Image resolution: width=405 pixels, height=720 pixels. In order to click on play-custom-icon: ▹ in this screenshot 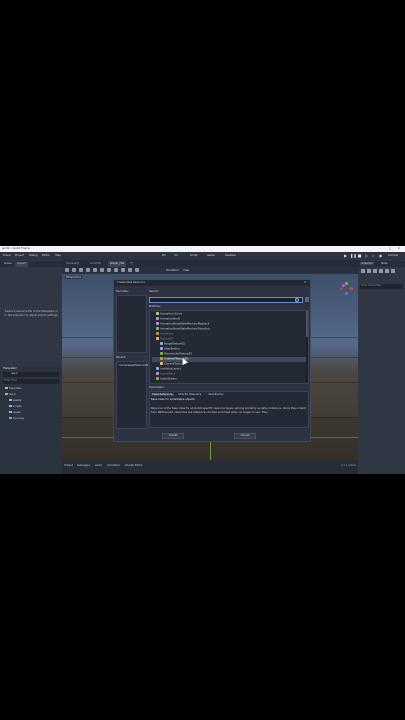, I will do `click(373, 255)`.